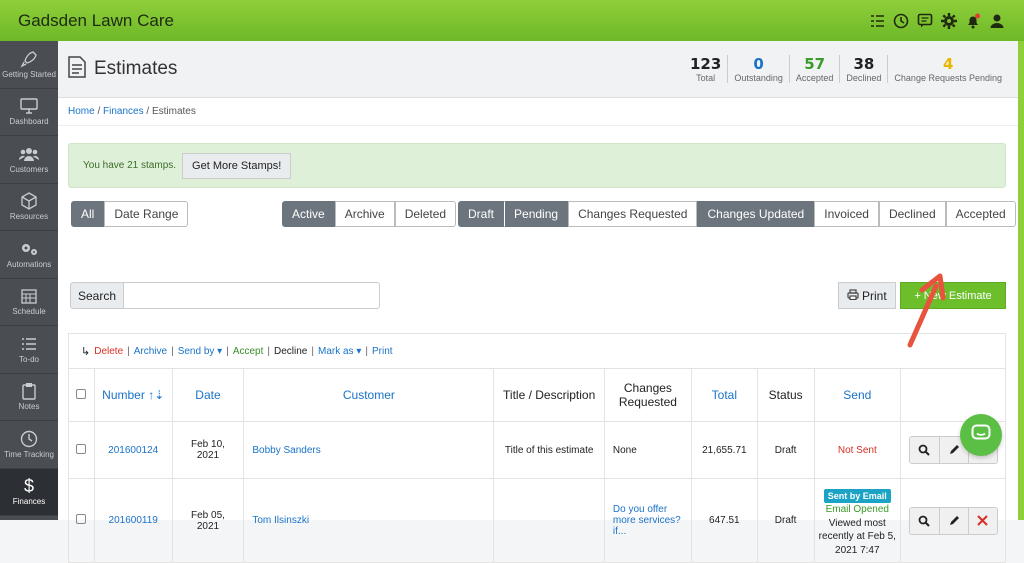 This screenshot has width=1024, height=563. What do you see at coordinates (29, 407) in the screenshot?
I see `sidebar-item-label: Notes` at bounding box center [29, 407].